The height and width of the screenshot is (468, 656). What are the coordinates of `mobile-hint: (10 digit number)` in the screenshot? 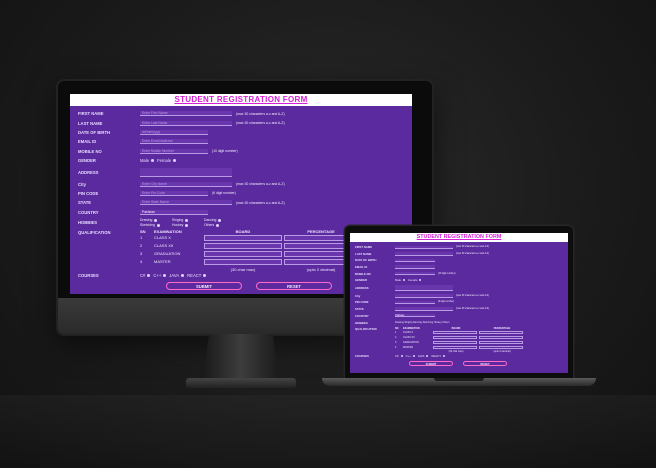 It's located at (225, 151).